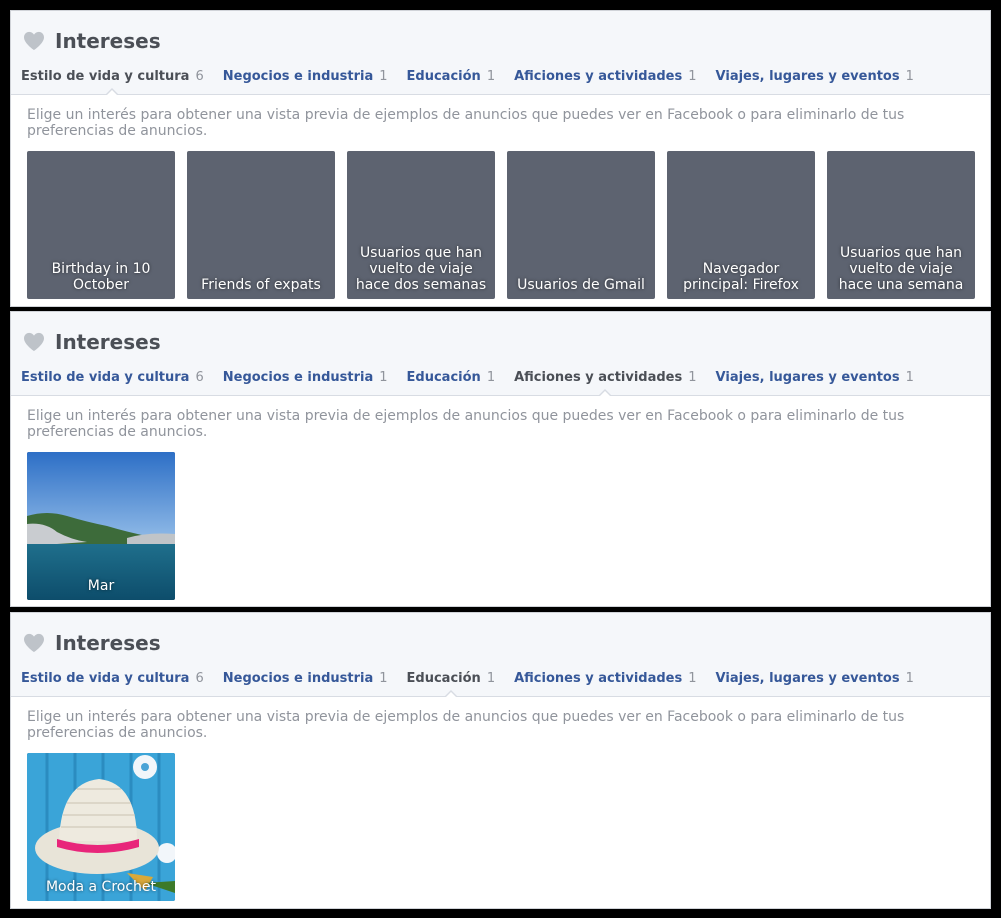 The width and height of the screenshot is (1001, 918). What do you see at coordinates (581, 285) in the screenshot?
I see `interest-card-label: Usuarios de Gmail` at bounding box center [581, 285].